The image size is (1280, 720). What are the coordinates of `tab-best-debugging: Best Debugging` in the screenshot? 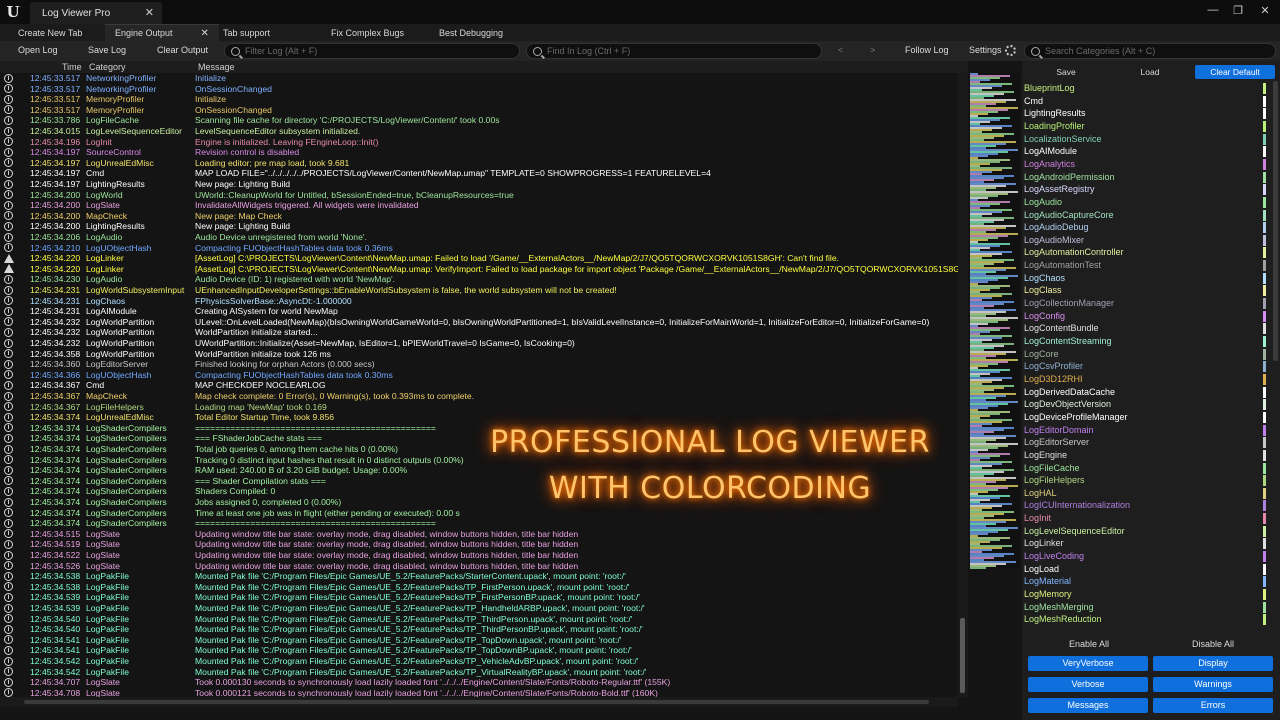 It's located at (471, 32).